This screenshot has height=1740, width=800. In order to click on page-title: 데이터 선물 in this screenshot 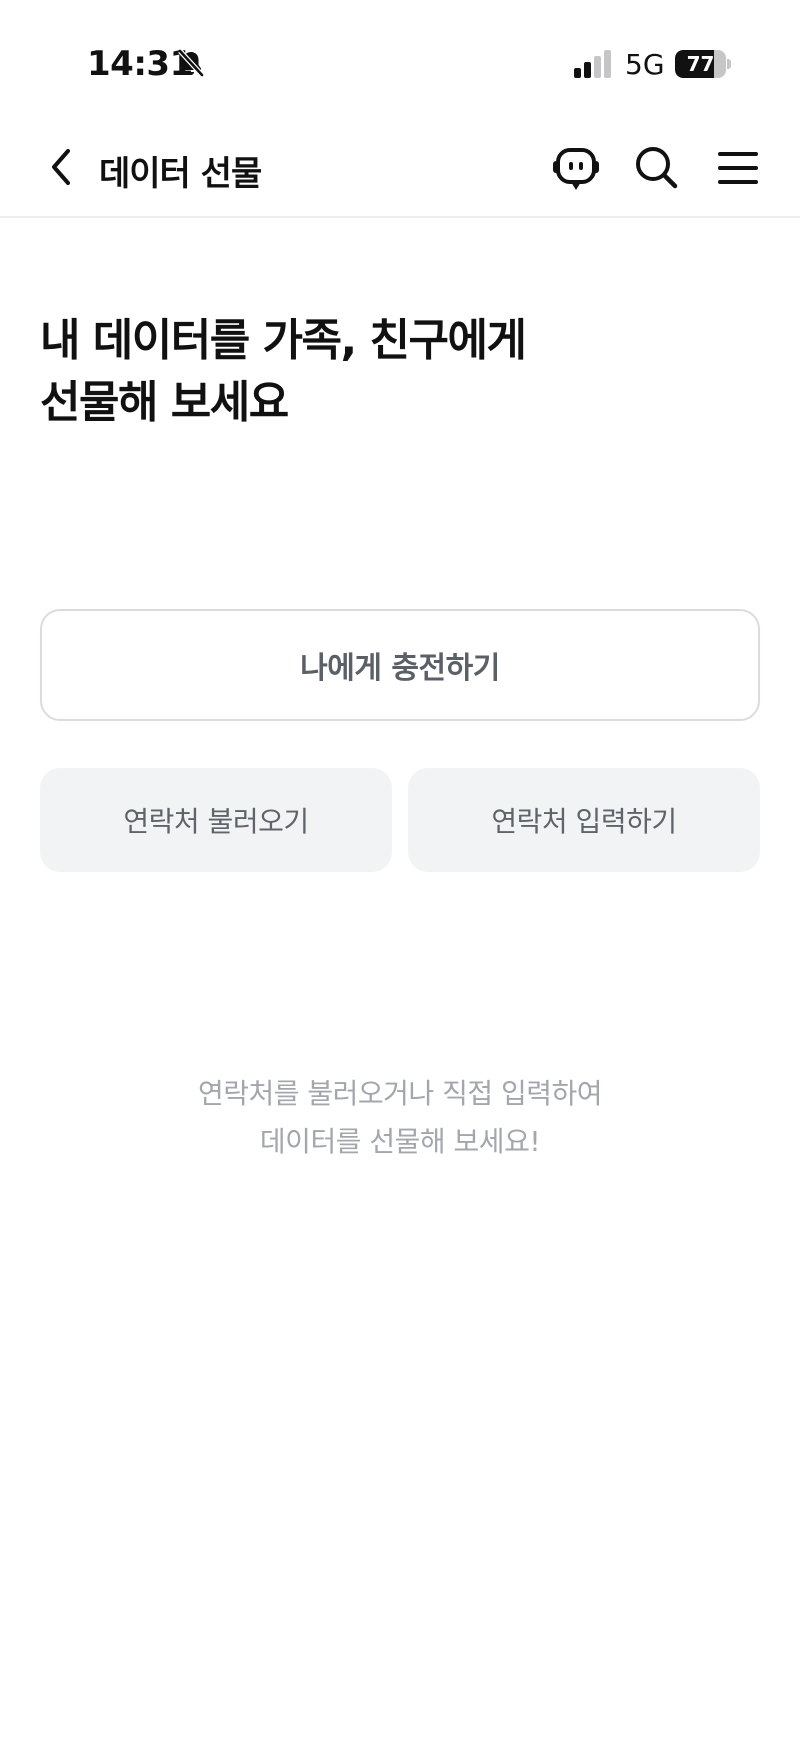, I will do `click(180, 174)`.